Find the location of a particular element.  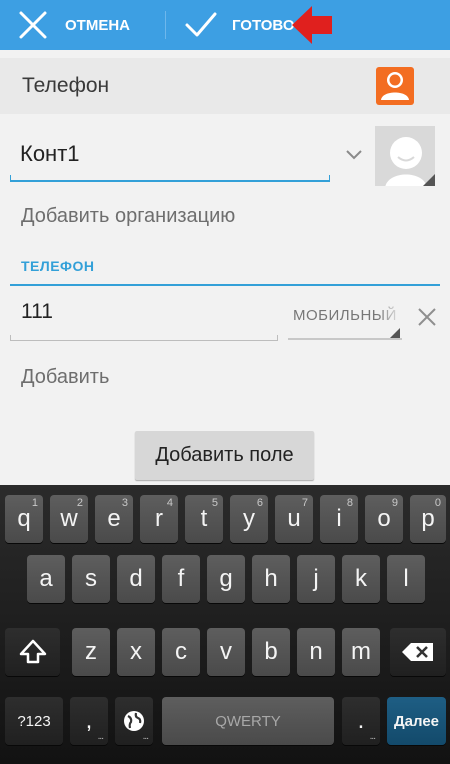

shift-icon is located at coordinates (32, 651).